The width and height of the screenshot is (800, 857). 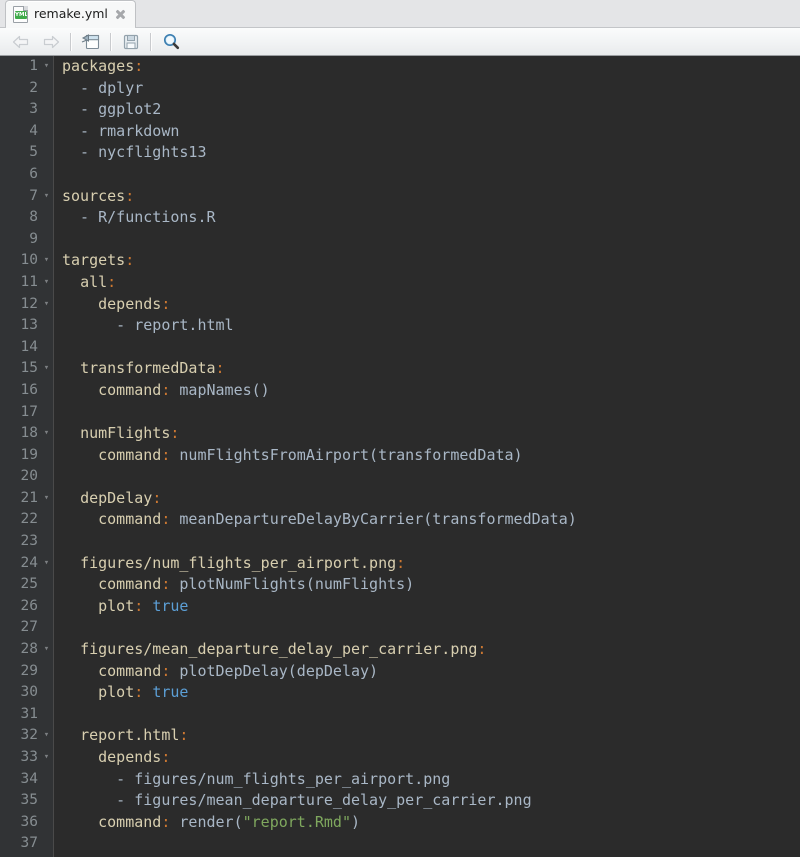 What do you see at coordinates (400, 197) in the screenshot?
I see `code-line: 7 ▾ sources:` at bounding box center [400, 197].